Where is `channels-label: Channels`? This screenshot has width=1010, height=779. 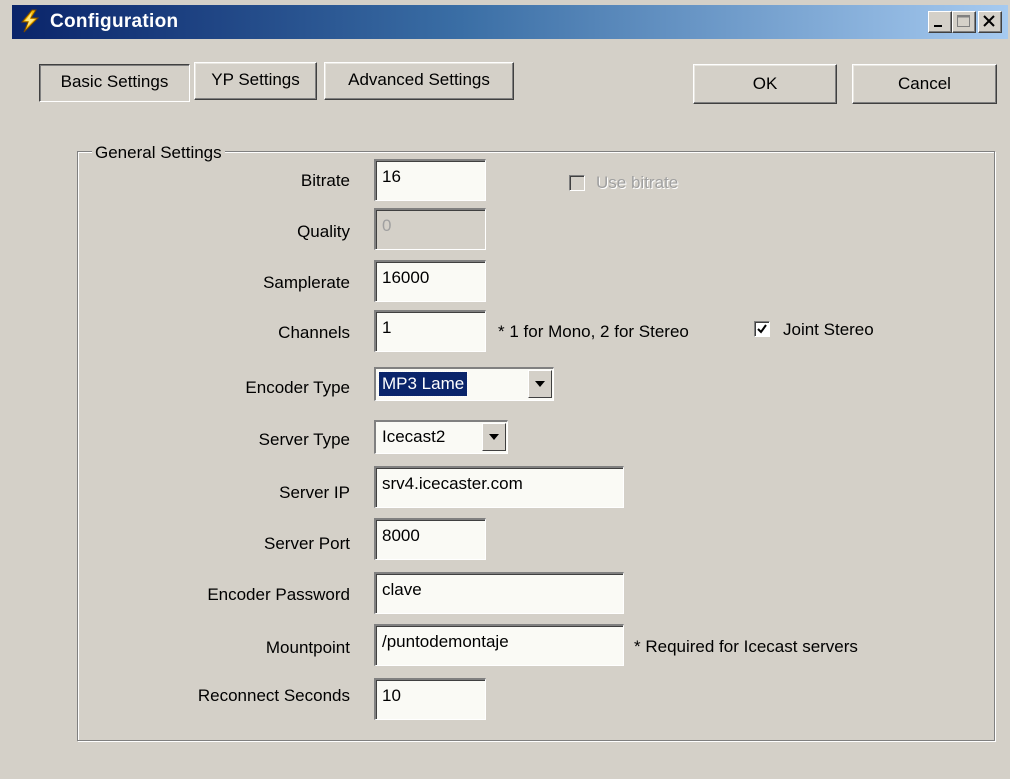
channels-label: Channels is located at coordinates (314, 332).